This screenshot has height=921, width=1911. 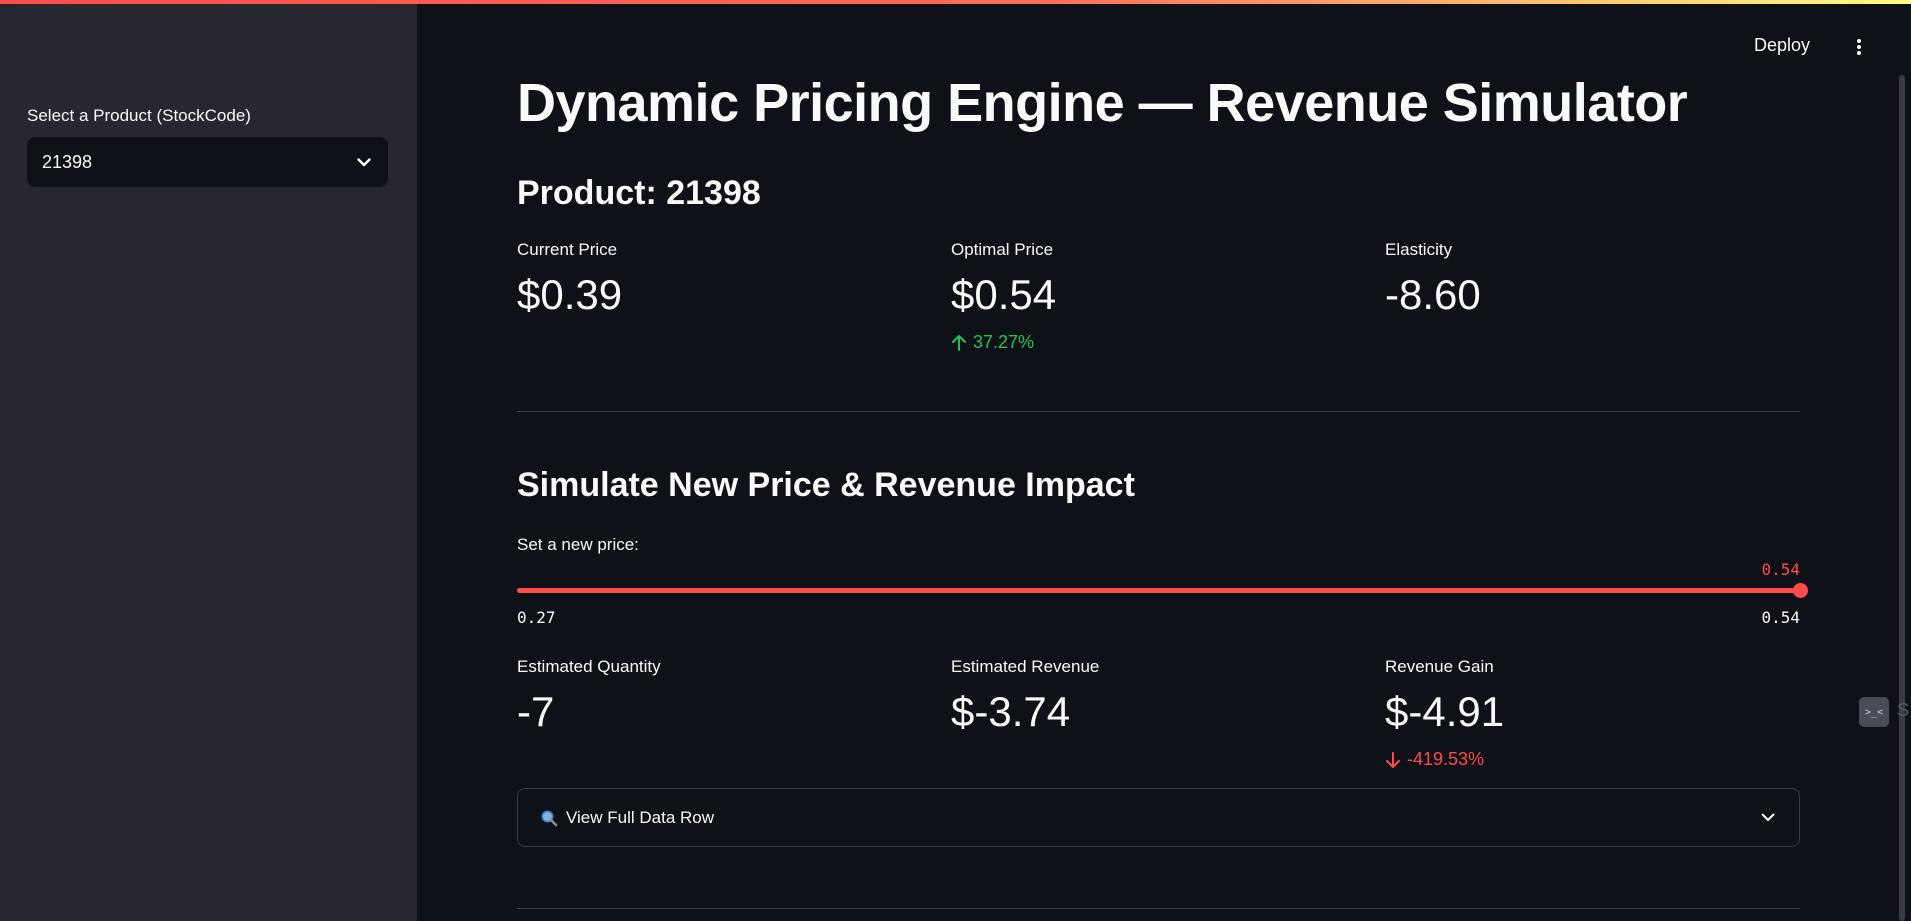 I want to click on floating-widget-icon: >_<, so click(x=1874, y=712).